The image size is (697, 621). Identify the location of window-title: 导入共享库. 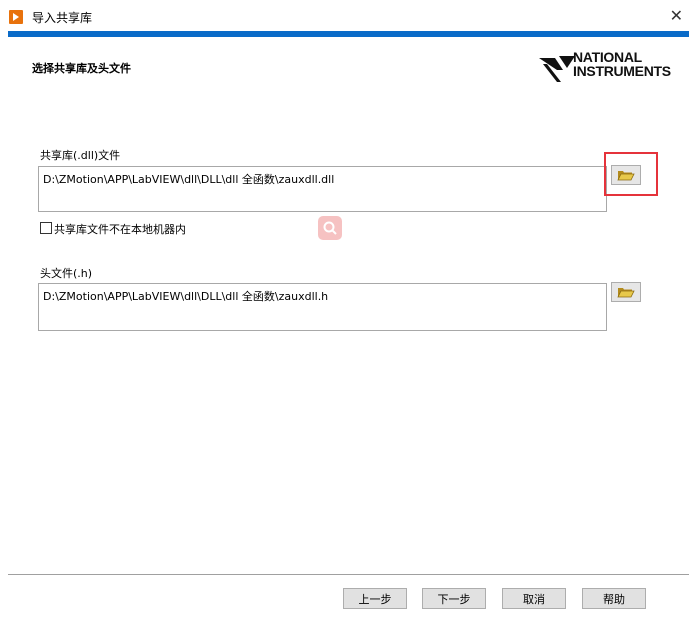
(62, 18).